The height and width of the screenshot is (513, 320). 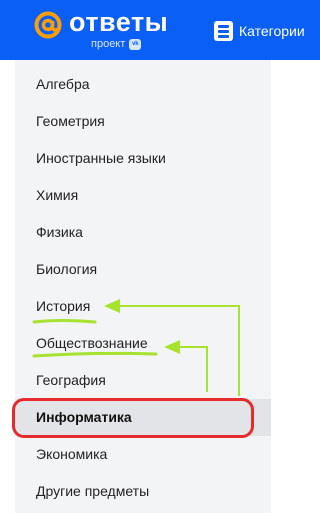 What do you see at coordinates (118, 22) in the screenshot?
I see `logo-text: ответы` at bounding box center [118, 22].